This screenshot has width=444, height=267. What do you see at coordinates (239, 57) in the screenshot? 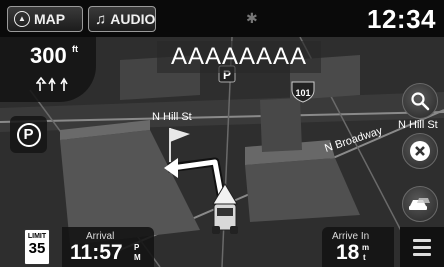
I see `next-street-name: AAAAAAAA` at bounding box center [239, 57].